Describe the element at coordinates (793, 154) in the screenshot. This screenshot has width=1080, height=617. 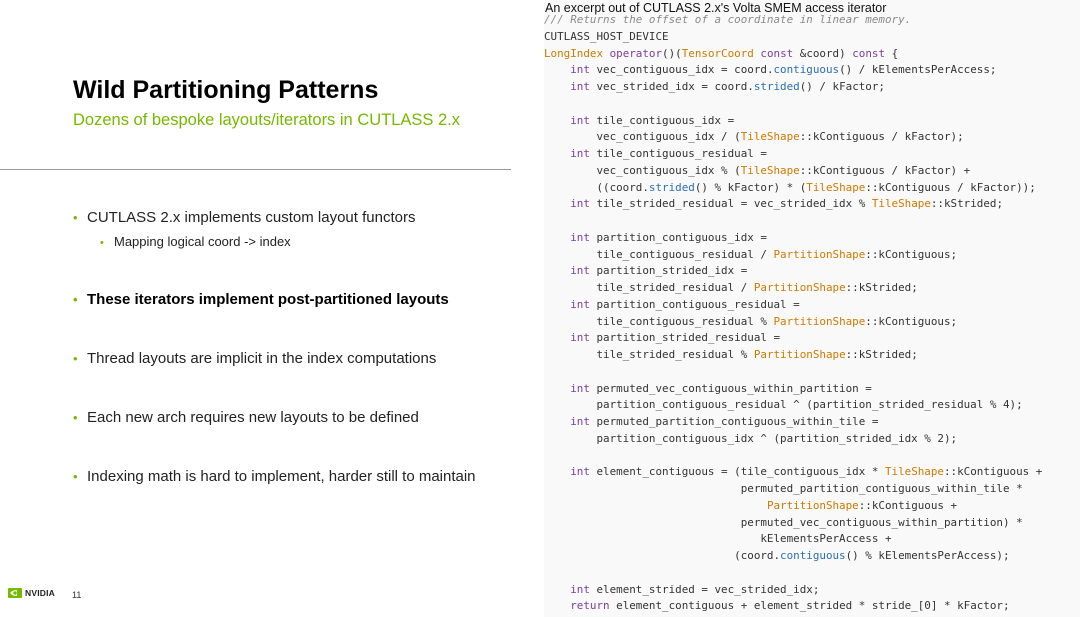
I see `code-line: int tile_contiguous_residual =` at that location.